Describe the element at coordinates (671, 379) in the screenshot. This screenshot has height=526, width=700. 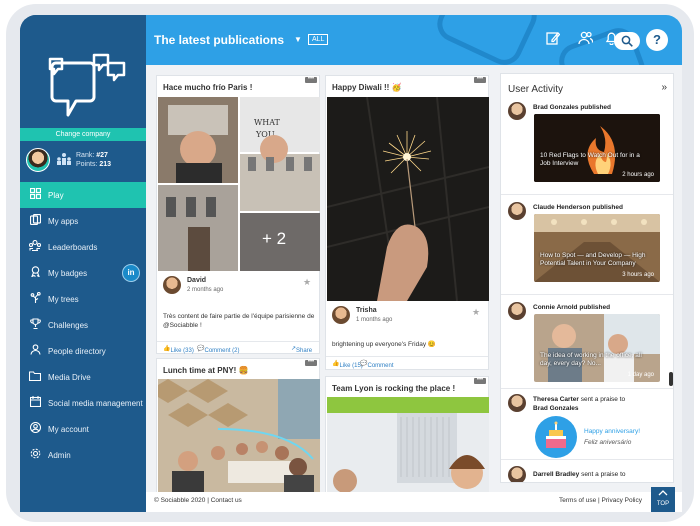
I see `scrollbar` at that location.